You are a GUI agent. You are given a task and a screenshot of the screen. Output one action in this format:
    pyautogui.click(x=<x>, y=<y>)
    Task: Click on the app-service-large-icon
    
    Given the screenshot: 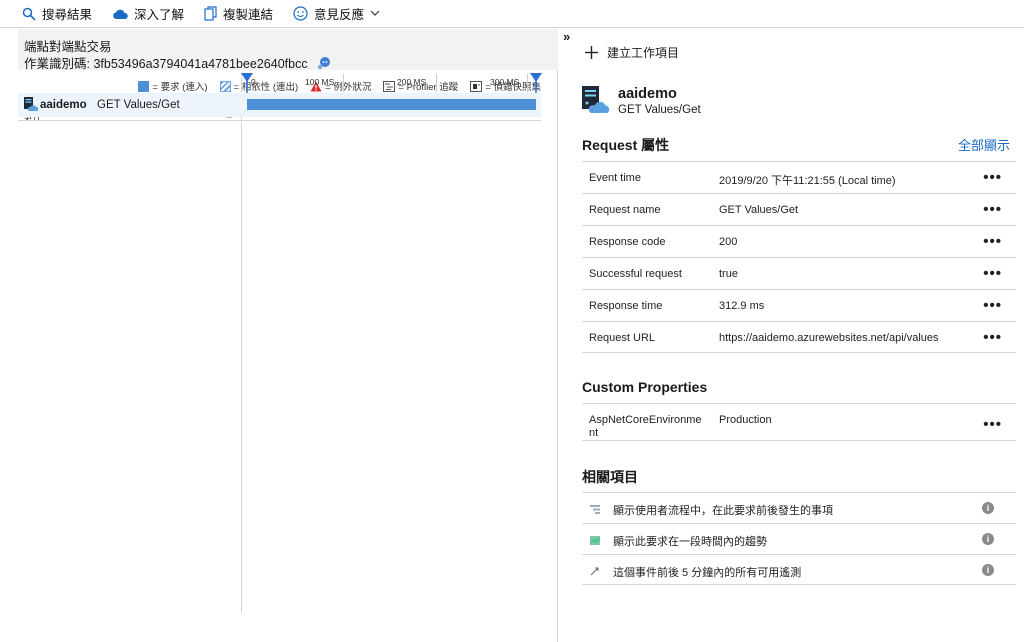 What is the action you would take?
    pyautogui.click(x=596, y=101)
    